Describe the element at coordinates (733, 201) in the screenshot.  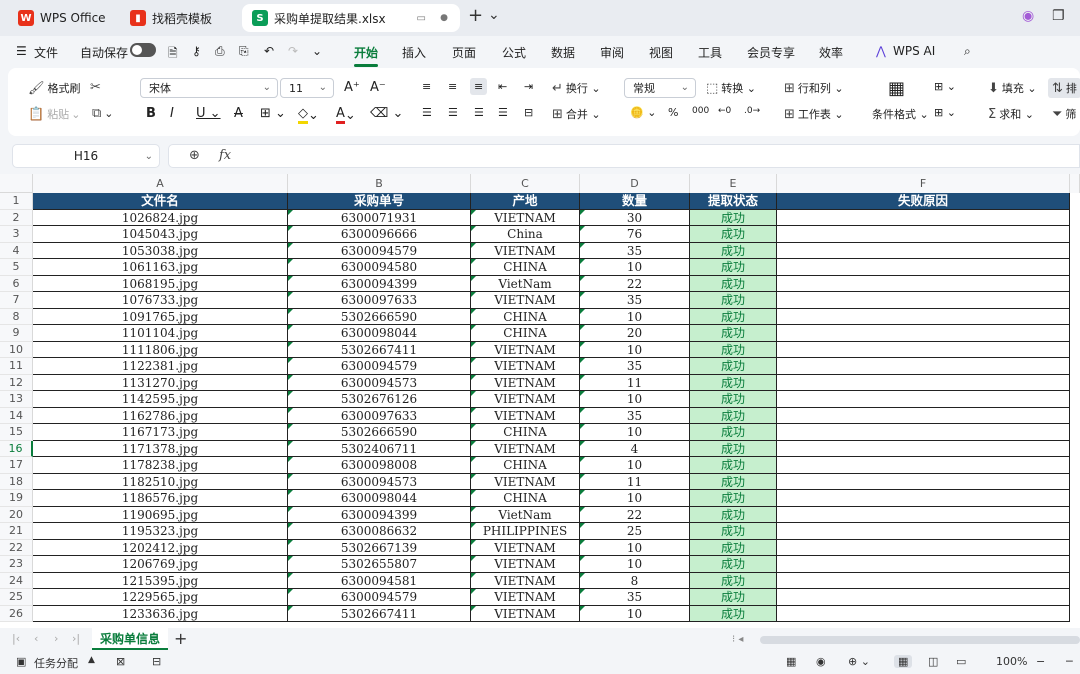
I see `header-cell: 提取状态` at that location.